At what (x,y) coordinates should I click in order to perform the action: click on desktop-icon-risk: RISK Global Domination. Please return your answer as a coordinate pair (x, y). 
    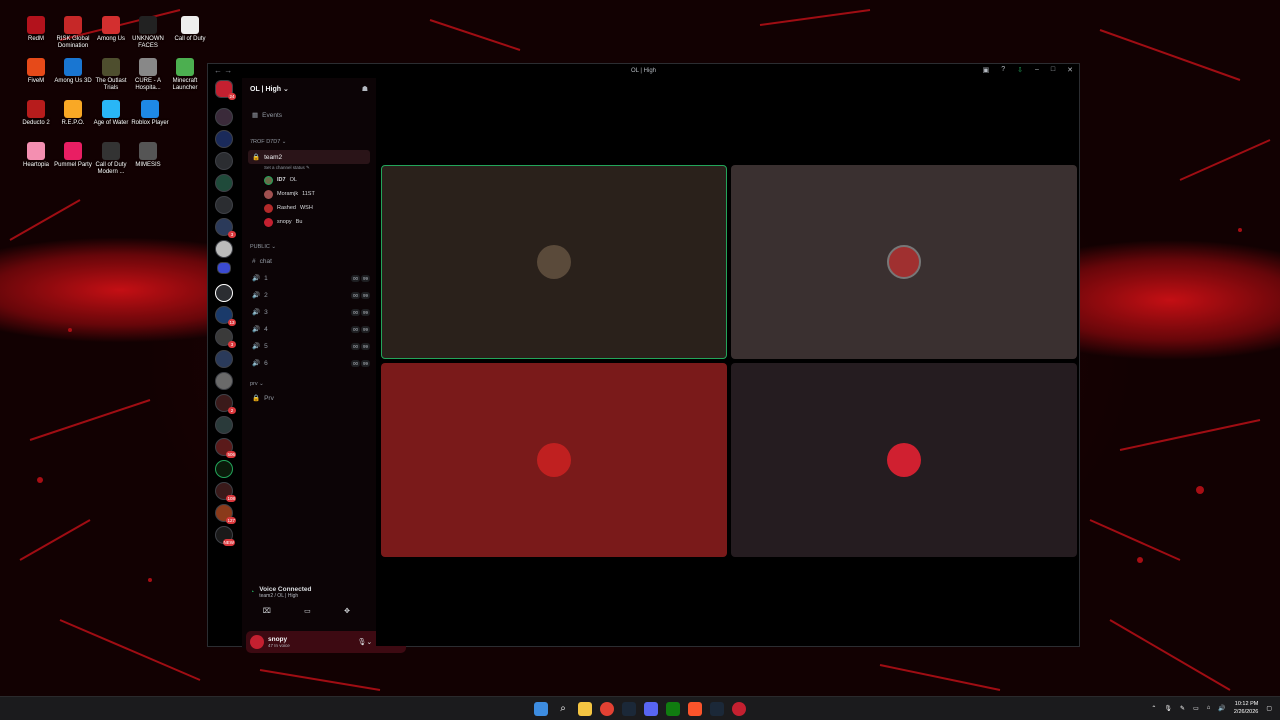
    Looking at the image, I should click on (73, 33).